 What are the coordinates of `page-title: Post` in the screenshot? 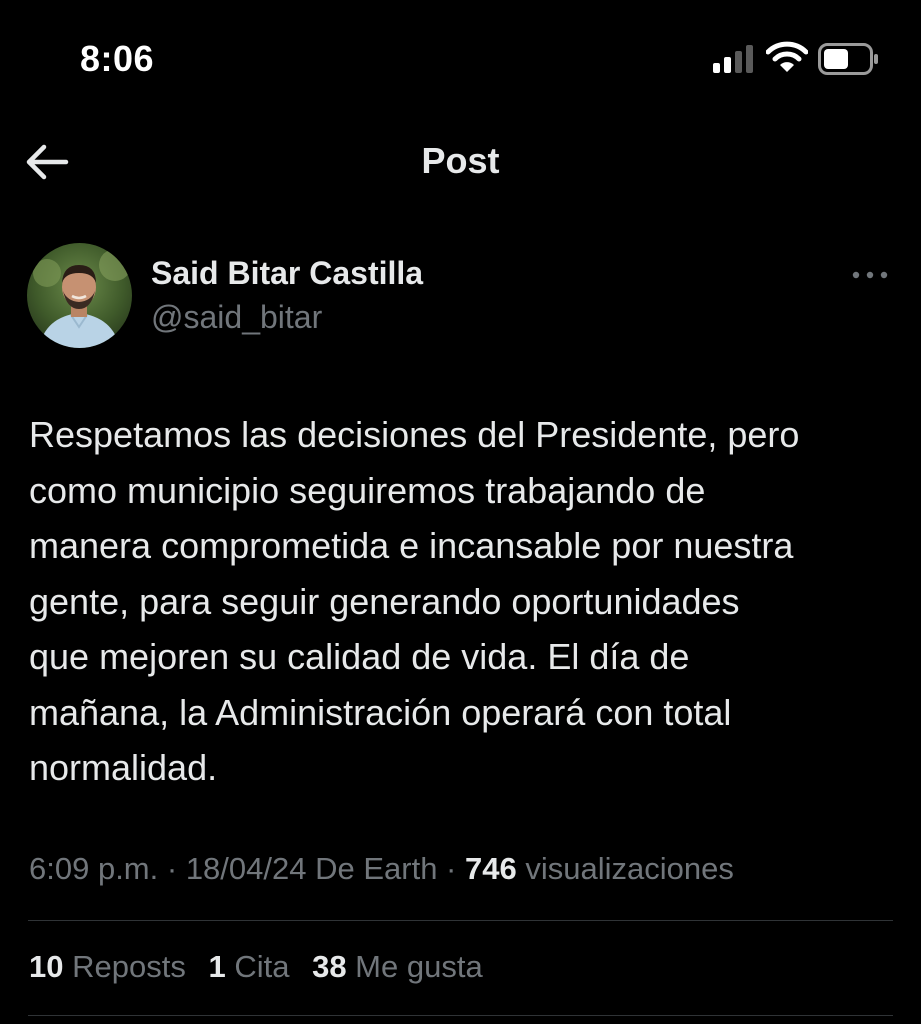 It's located at (460, 160).